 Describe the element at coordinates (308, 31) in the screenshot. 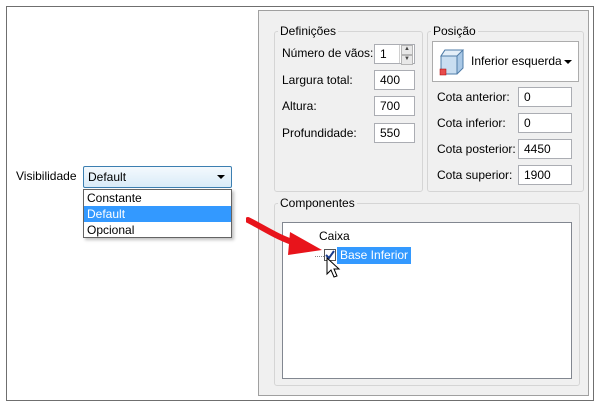

I see `definicoes-title: Definições` at that location.